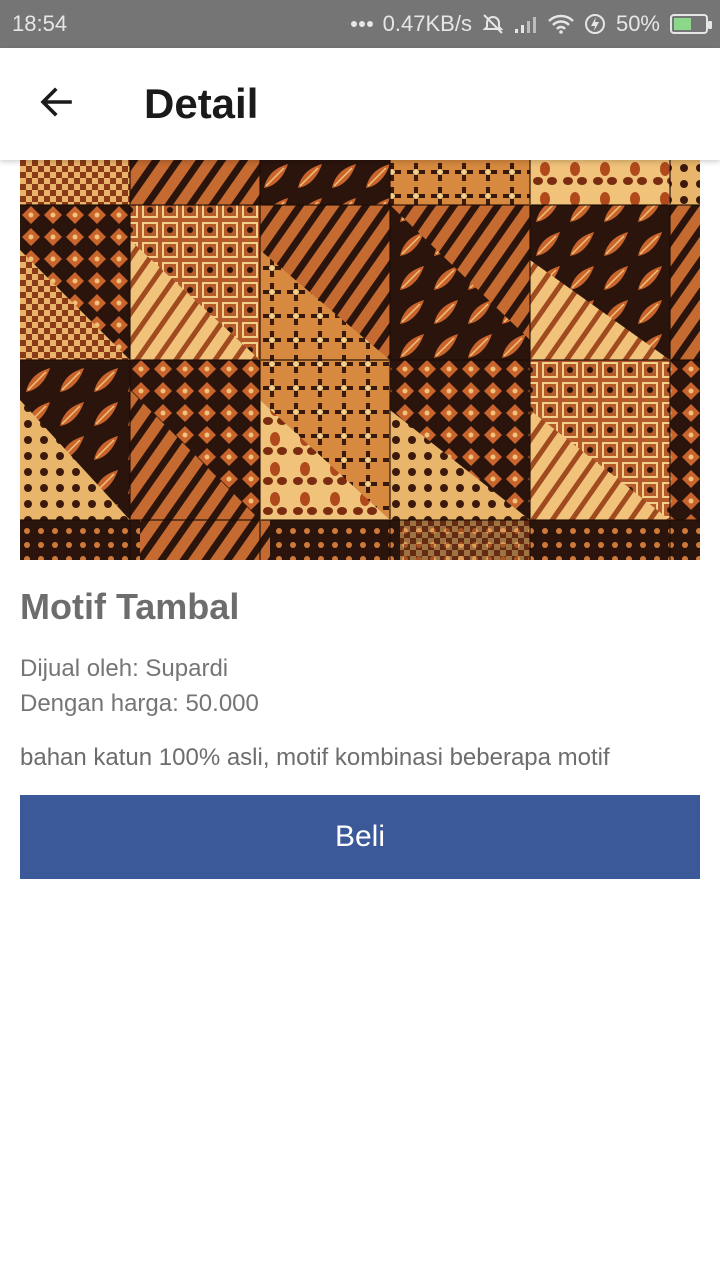 The height and width of the screenshot is (1280, 720). I want to click on battery-icon, so click(691, 24).